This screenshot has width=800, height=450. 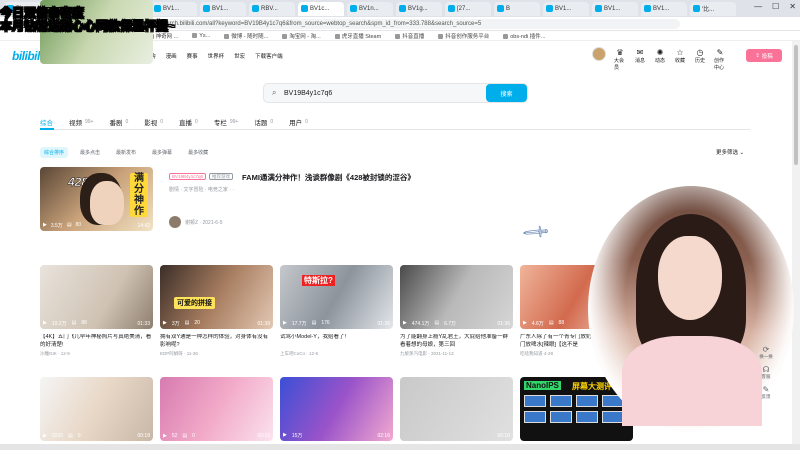 I want to click on page-scrollbar, so click(x=796, y=245).